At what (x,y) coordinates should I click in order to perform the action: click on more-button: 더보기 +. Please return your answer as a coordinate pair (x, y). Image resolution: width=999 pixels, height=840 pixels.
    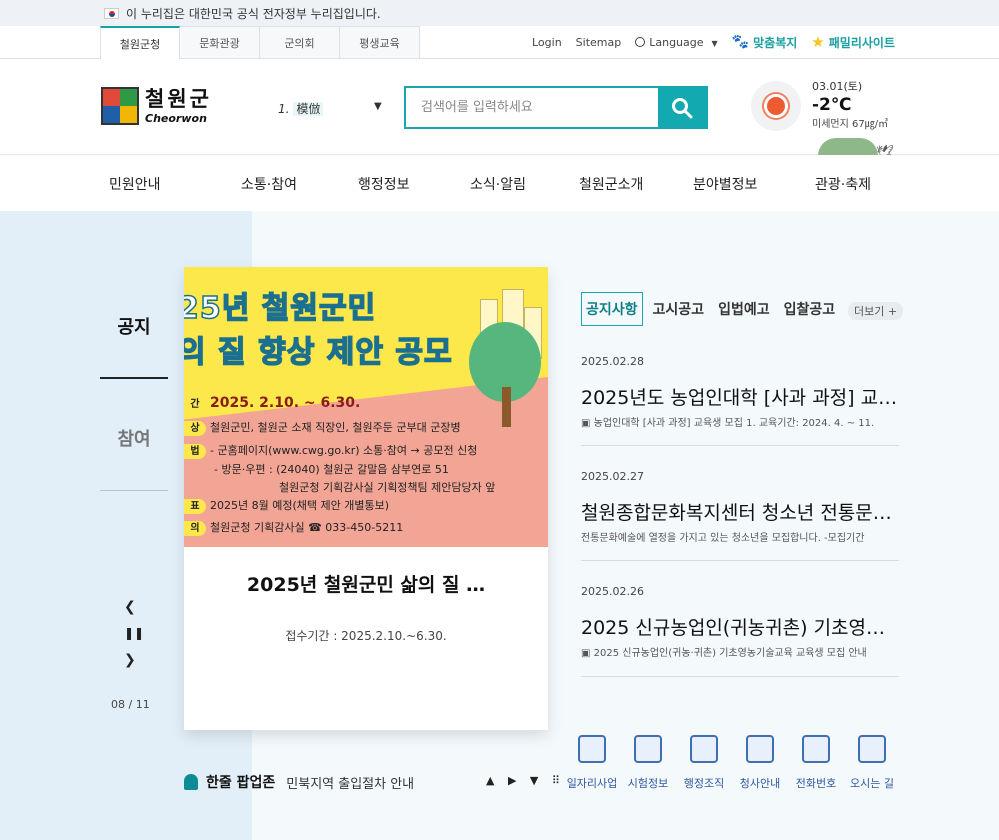
    Looking at the image, I should click on (876, 311).